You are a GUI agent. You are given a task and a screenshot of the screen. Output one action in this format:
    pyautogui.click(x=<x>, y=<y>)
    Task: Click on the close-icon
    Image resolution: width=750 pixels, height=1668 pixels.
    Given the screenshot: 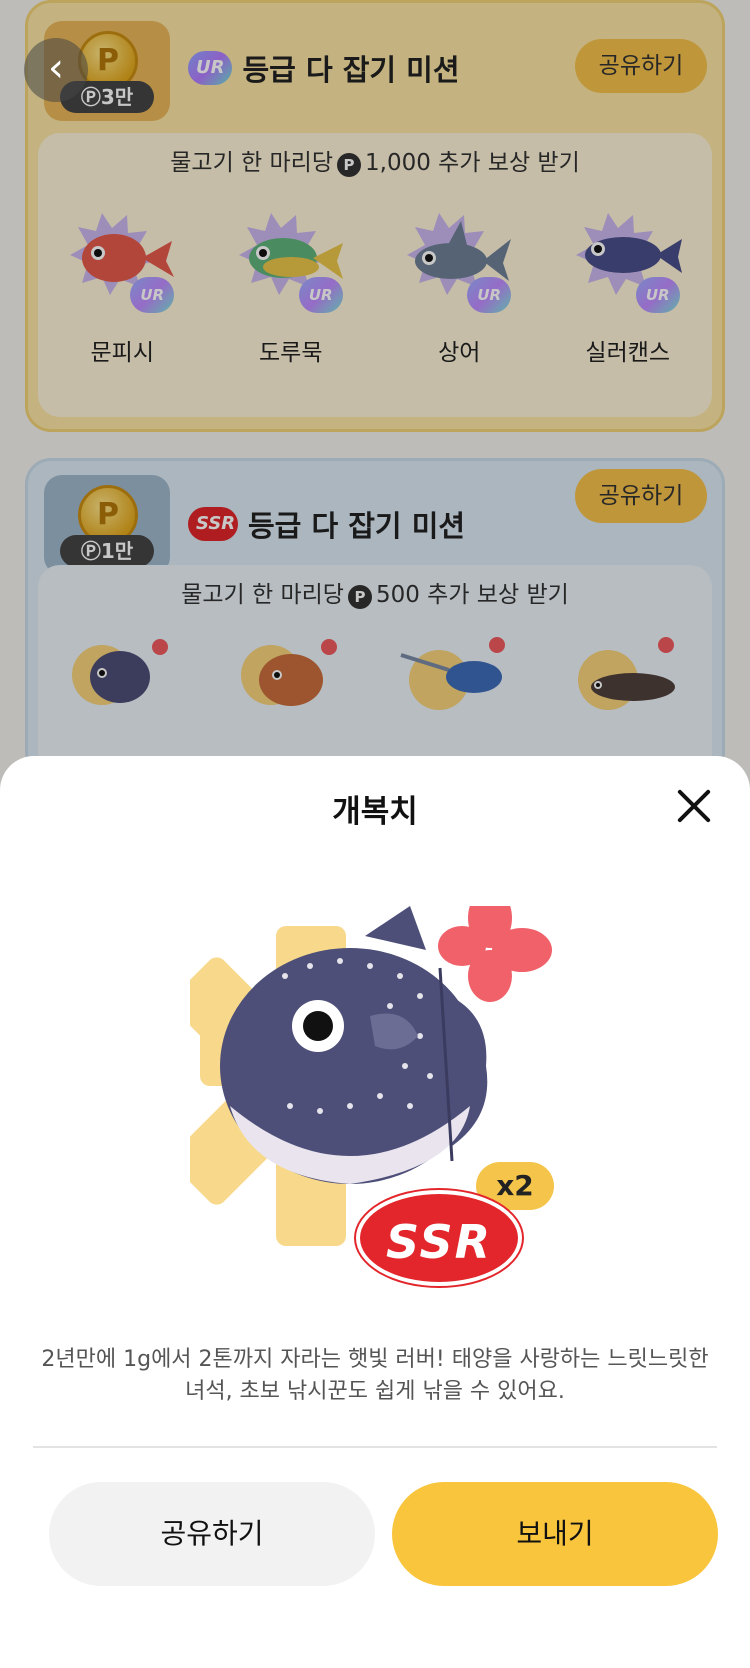 What is the action you would take?
    pyautogui.click(x=694, y=806)
    